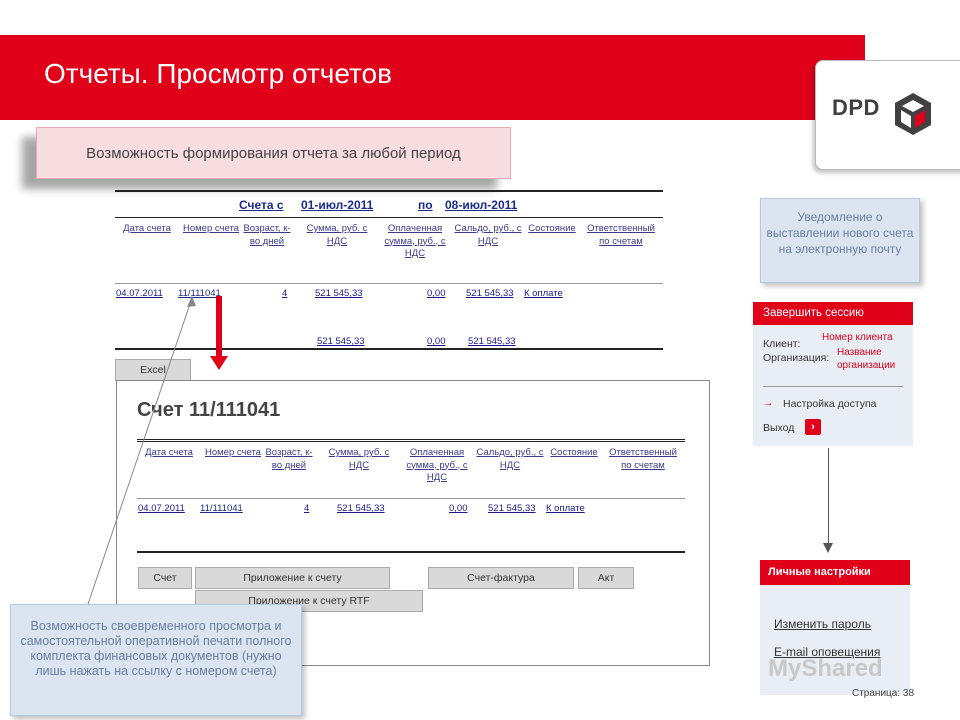  What do you see at coordinates (822, 624) in the screenshot?
I see `change-password-link: Изменить пароль` at bounding box center [822, 624].